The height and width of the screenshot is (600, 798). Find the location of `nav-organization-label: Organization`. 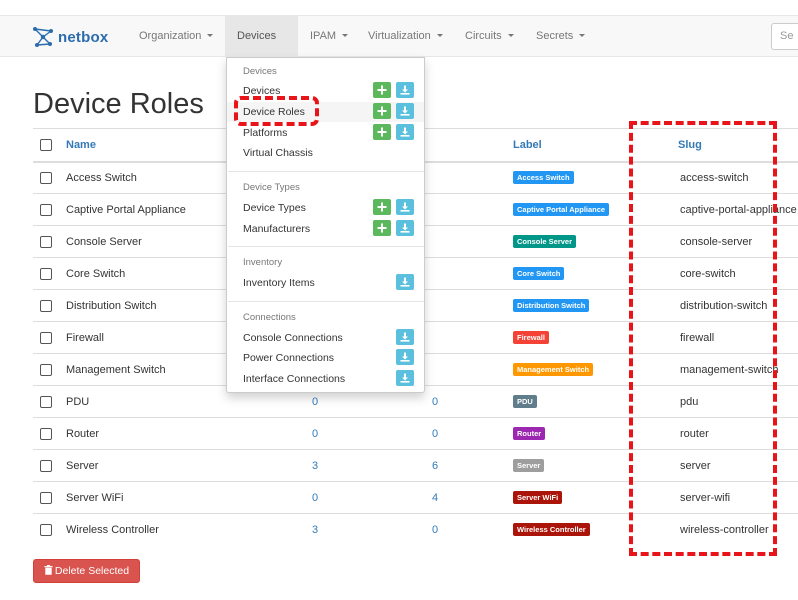

nav-organization-label: Organization is located at coordinates (170, 36).